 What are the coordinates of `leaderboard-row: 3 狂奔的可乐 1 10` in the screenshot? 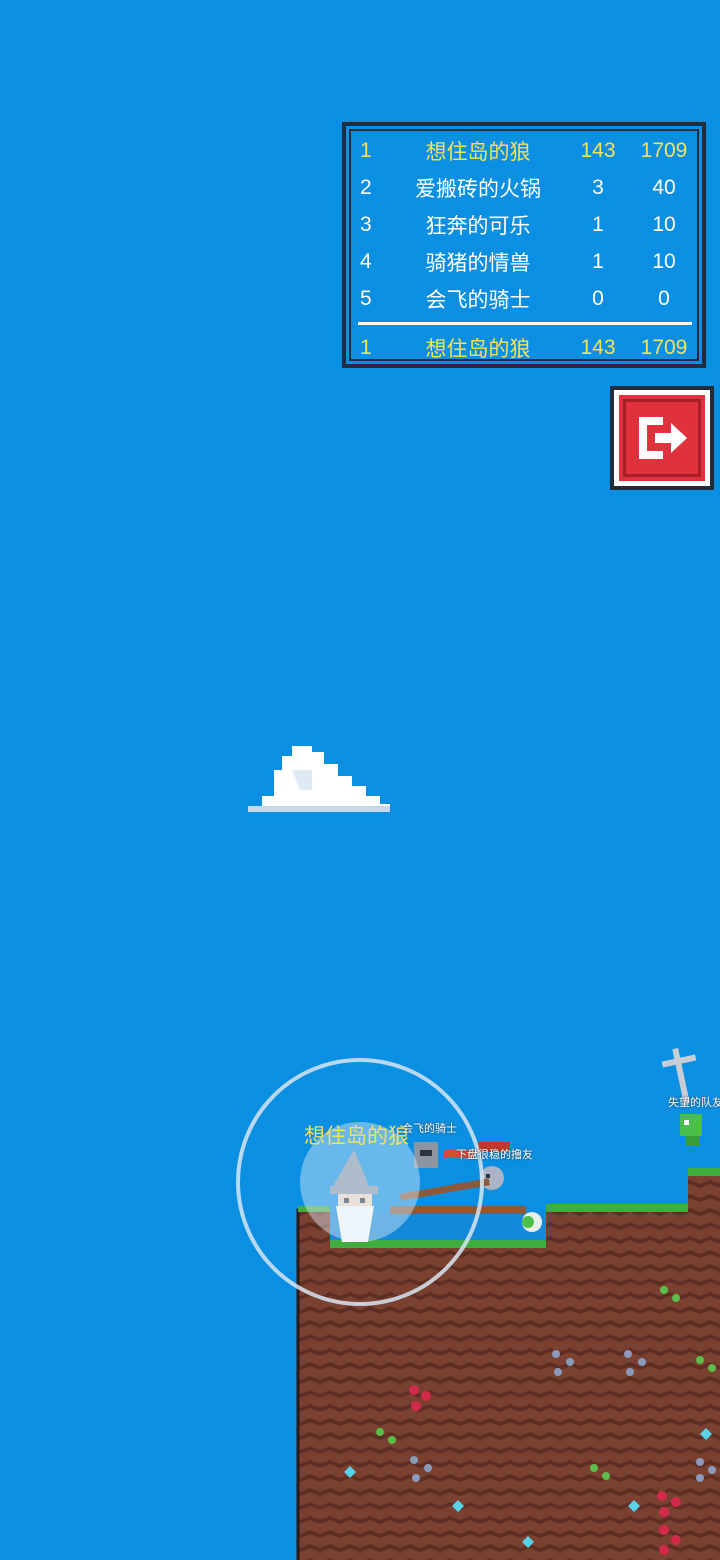 It's located at (524, 224).